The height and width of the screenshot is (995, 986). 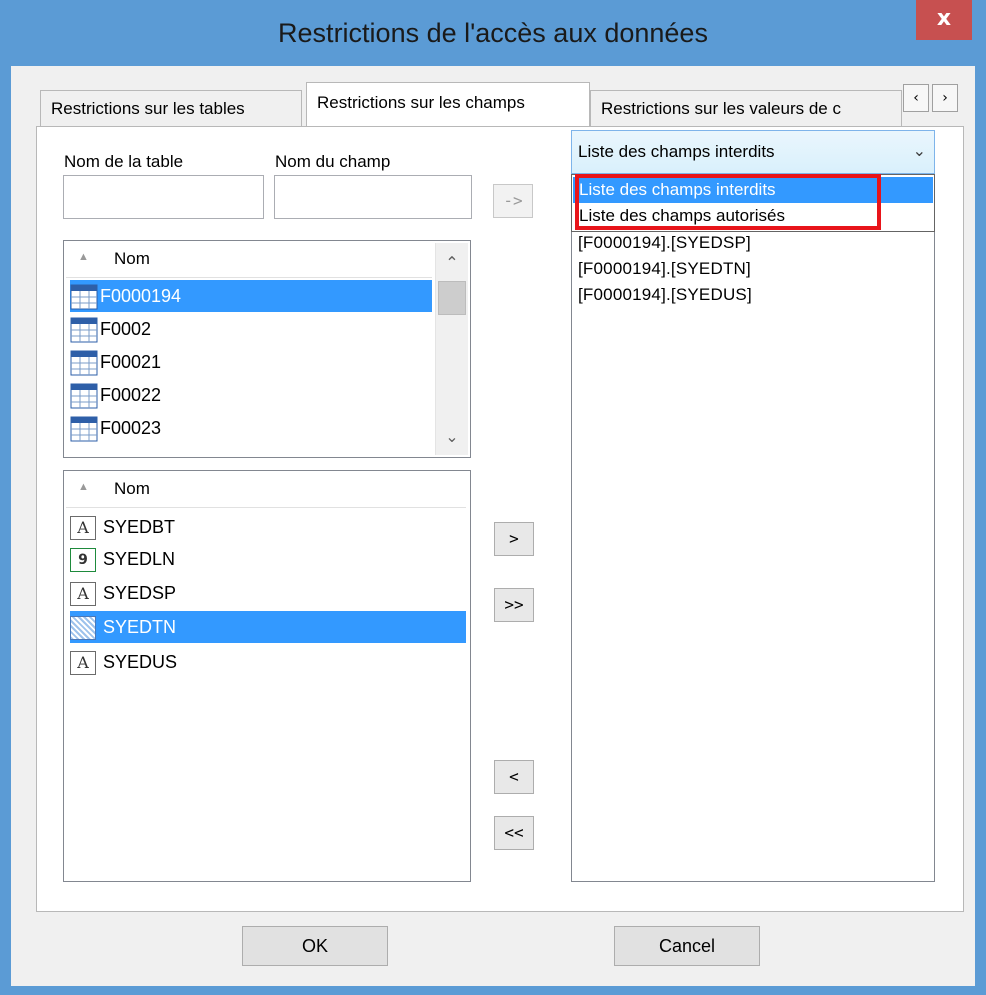 What do you see at coordinates (945, 98) in the screenshot?
I see `tab-scroll-right-icon: ›` at bounding box center [945, 98].